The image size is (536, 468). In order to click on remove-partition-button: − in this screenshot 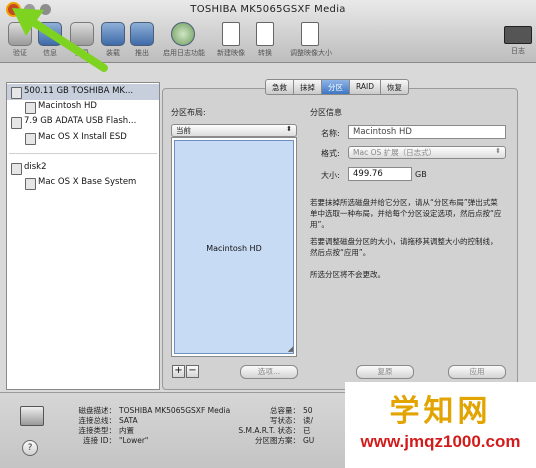, I will do `click(192, 371)`.